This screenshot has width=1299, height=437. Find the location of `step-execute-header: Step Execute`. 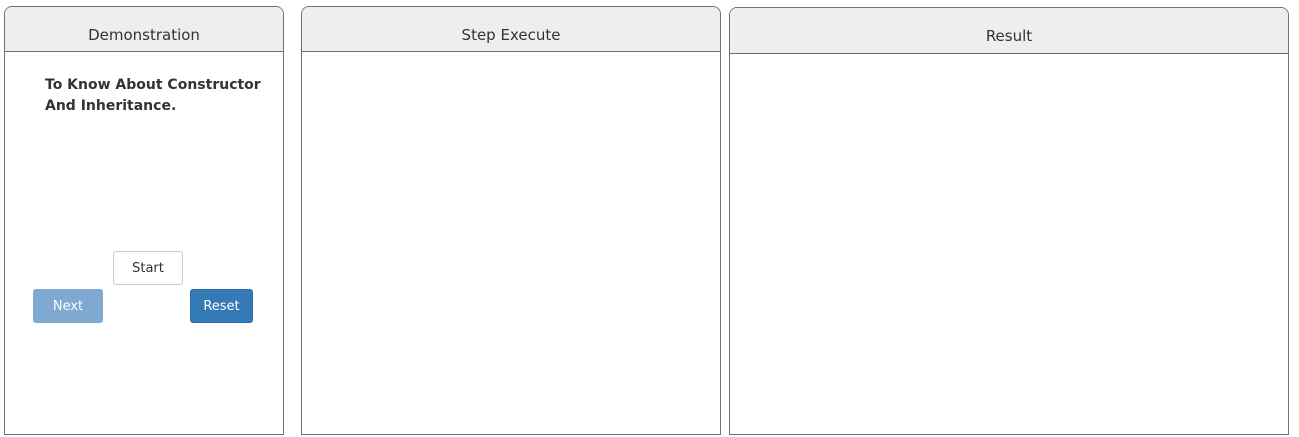

step-execute-header: Step Execute is located at coordinates (511, 29).